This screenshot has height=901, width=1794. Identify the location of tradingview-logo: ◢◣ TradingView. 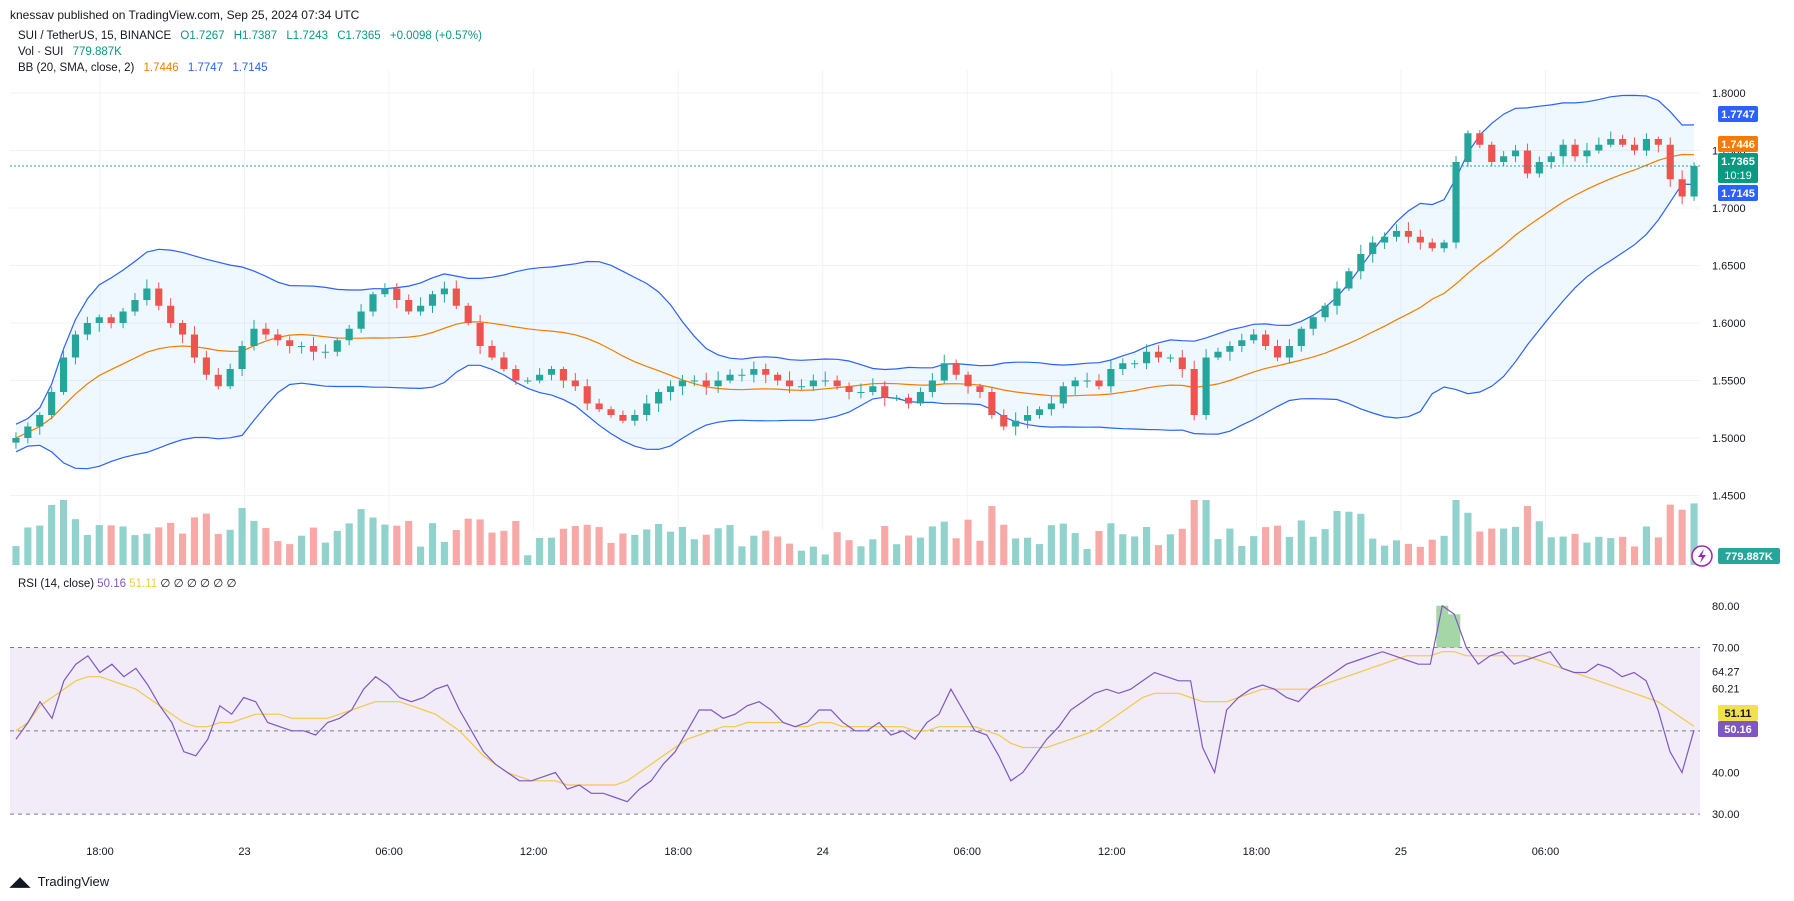
(59, 882).